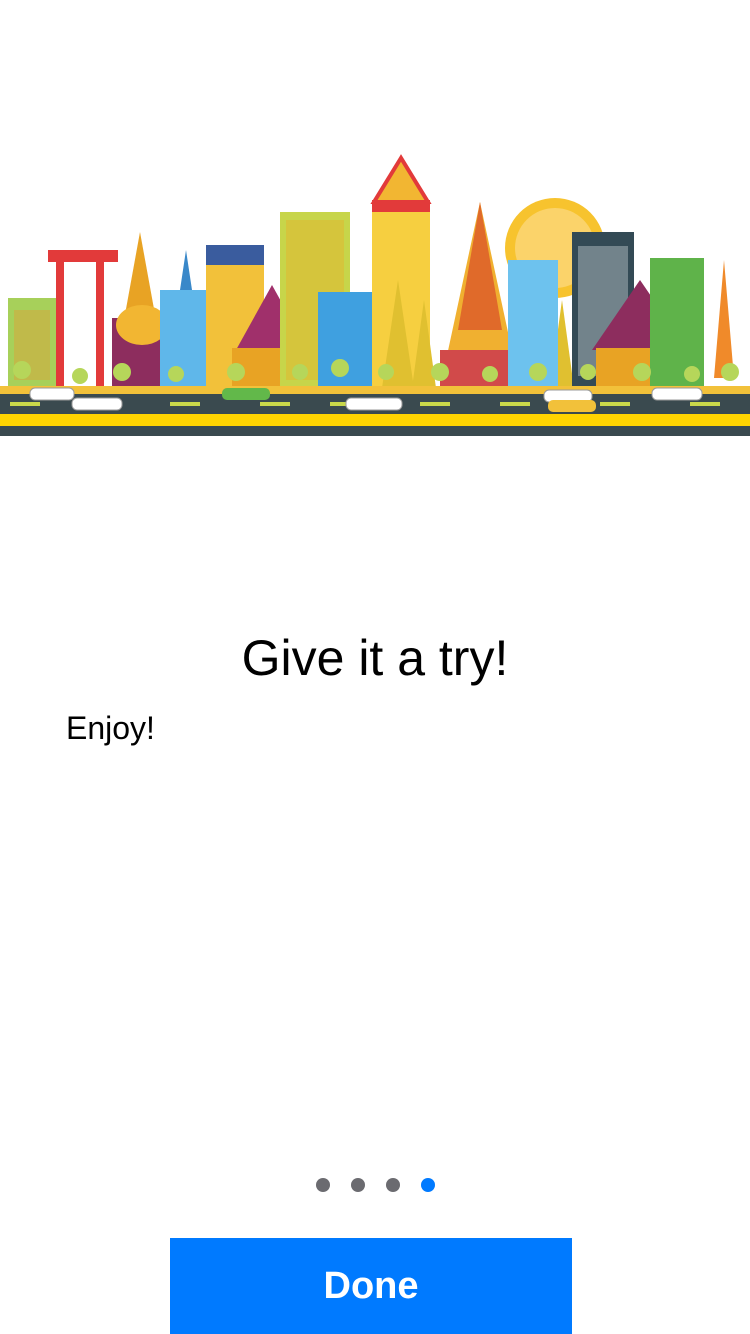 Image resolution: width=750 pixels, height=1334 pixels. Describe the element at coordinates (375, 1185) in the screenshot. I see `page-indicator` at that location.